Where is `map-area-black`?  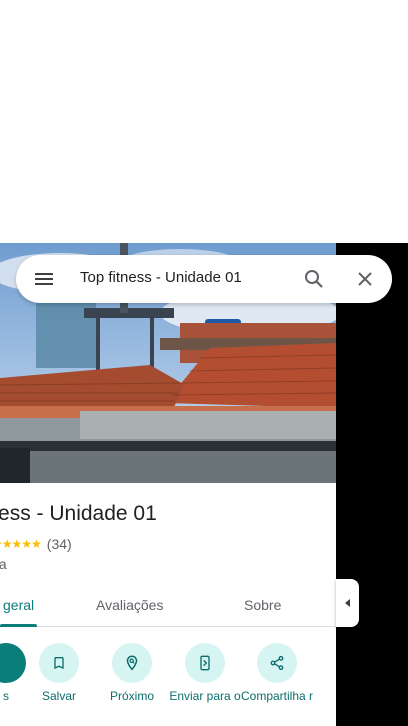 map-area-black is located at coordinates (372, 484).